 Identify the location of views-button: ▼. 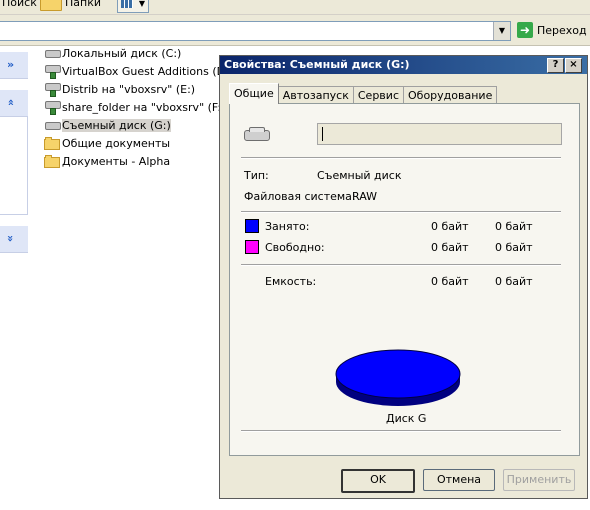
(133, 6).